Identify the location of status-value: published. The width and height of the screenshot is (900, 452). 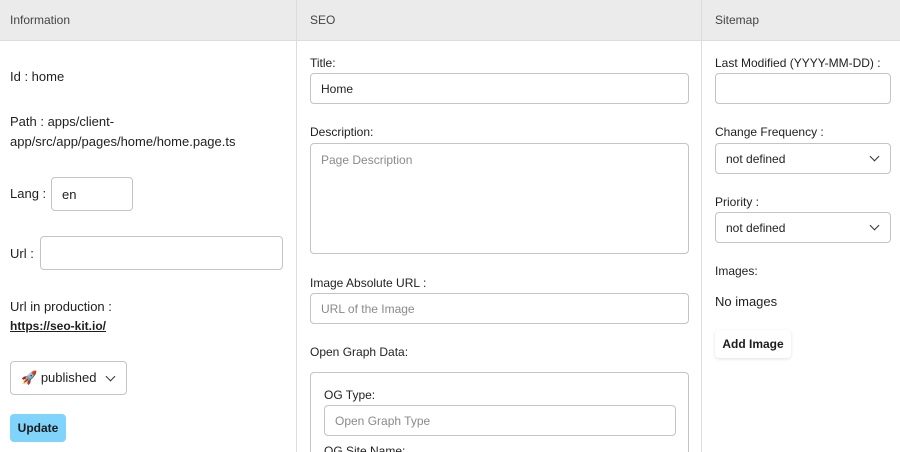
(68, 377).